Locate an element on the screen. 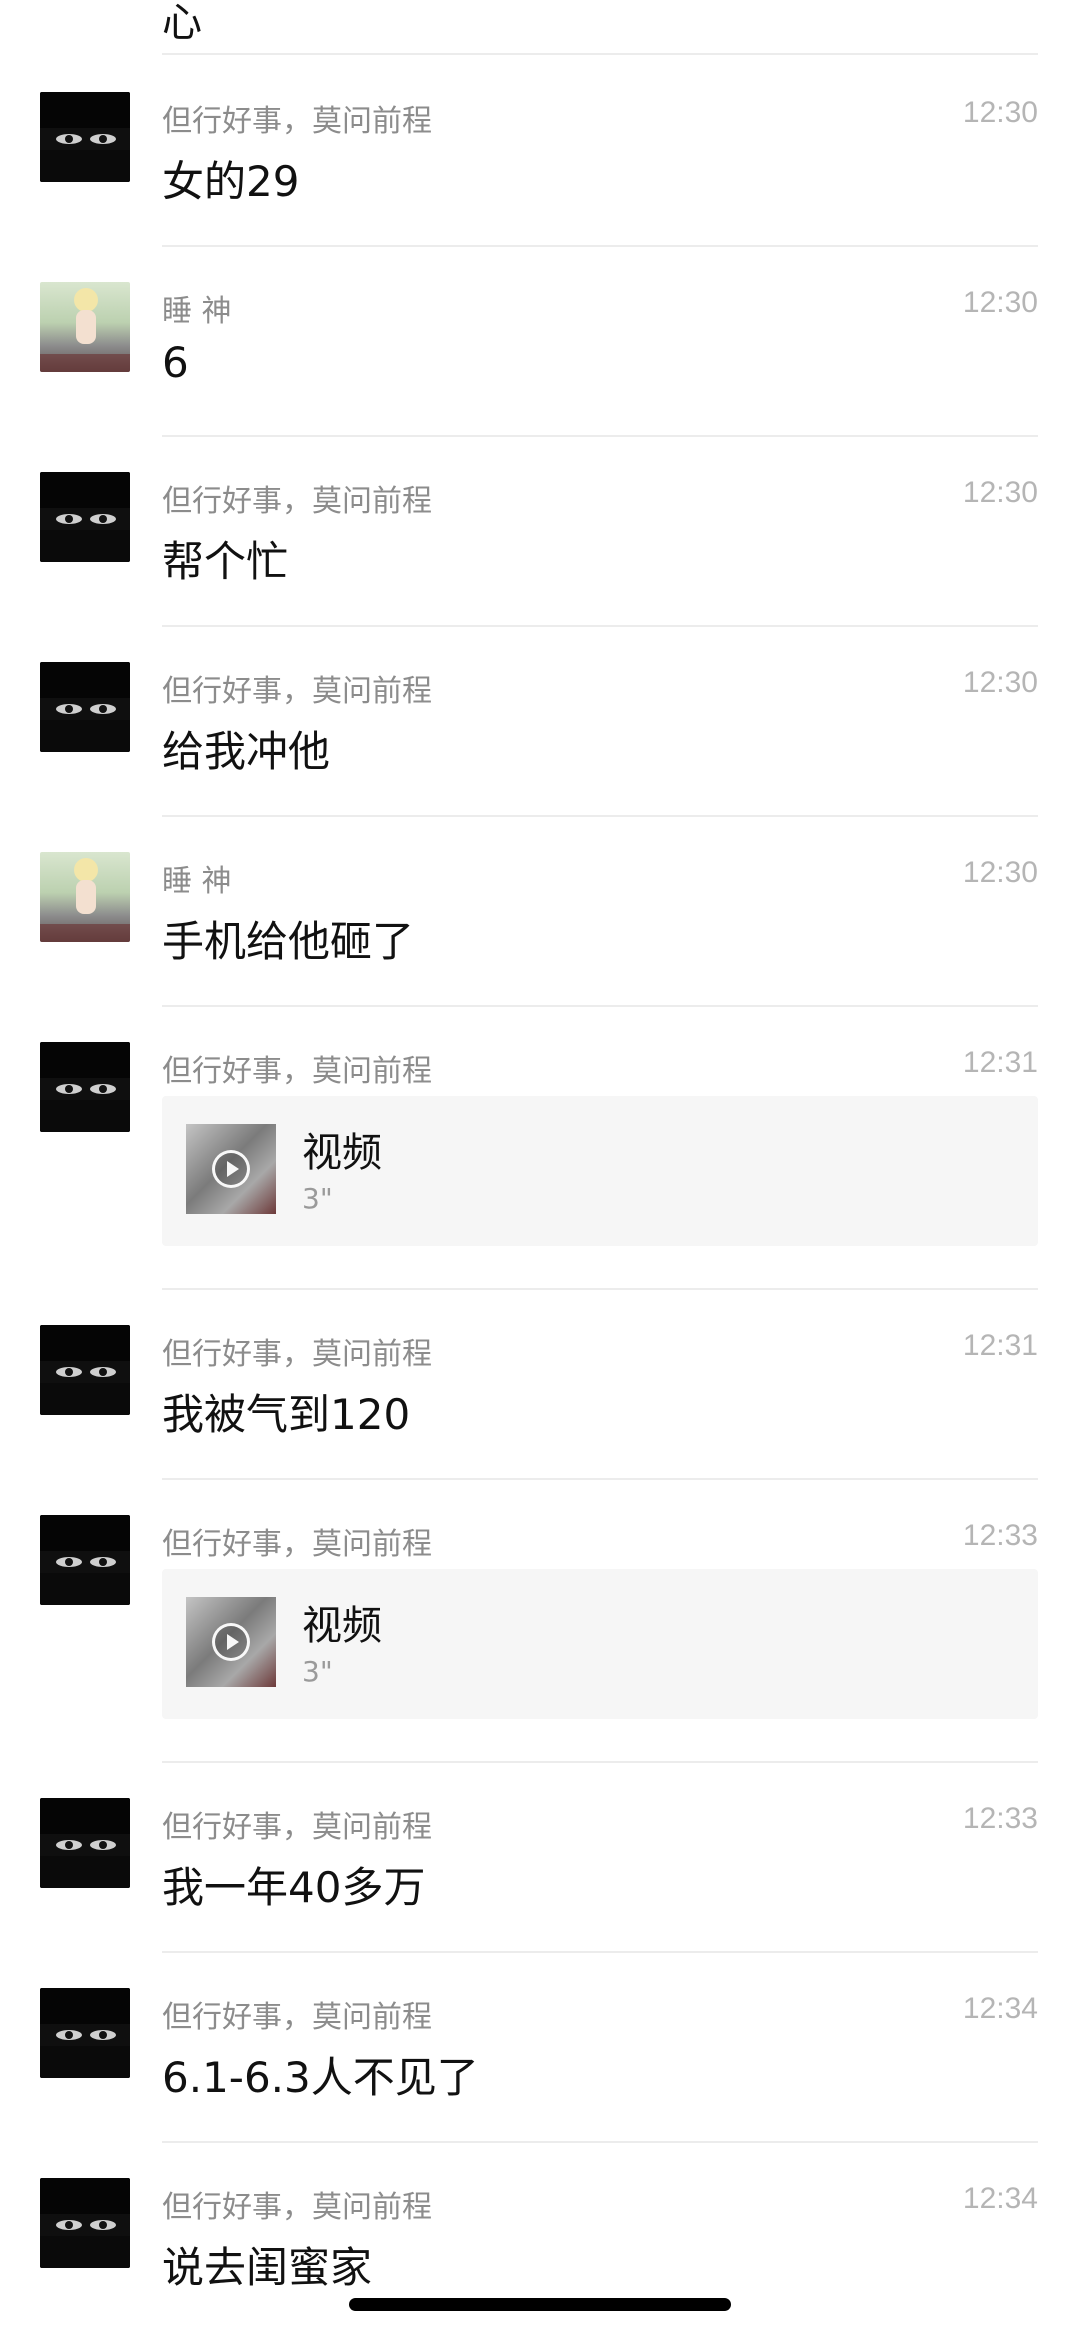 Image resolution: width=1080 pixels, height=2341 pixels. message-text: 6.1-6.3人不见了 is located at coordinates (320, 2077).